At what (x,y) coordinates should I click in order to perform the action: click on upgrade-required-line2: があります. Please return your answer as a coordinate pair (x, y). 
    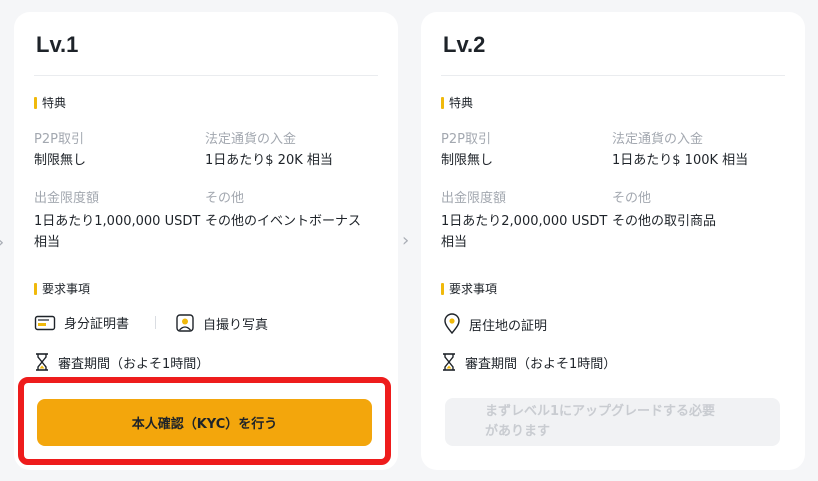
    Looking at the image, I should click on (518, 431).